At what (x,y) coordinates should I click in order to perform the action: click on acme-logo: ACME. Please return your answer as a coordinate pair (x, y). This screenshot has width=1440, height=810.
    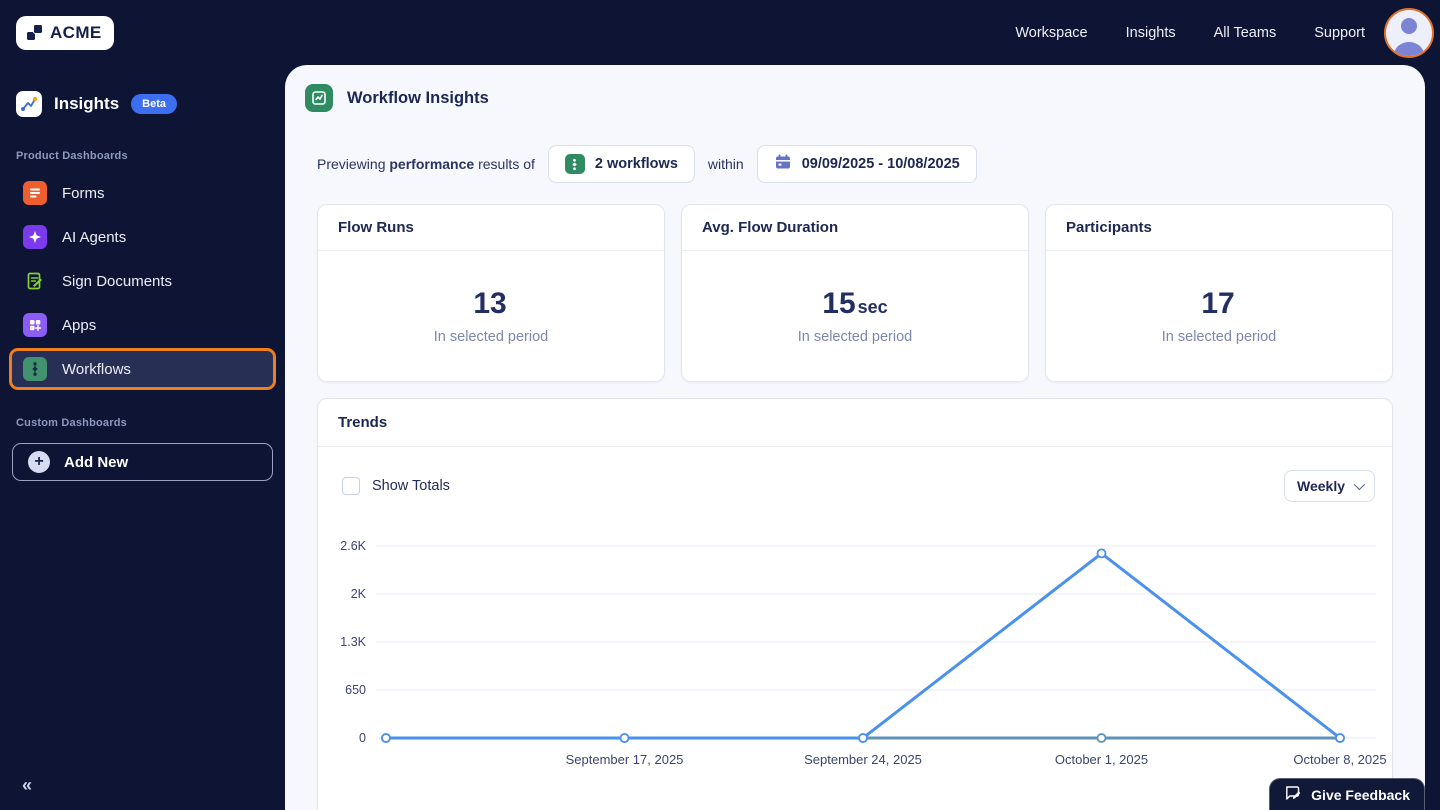
    Looking at the image, I should click on (65, 32).